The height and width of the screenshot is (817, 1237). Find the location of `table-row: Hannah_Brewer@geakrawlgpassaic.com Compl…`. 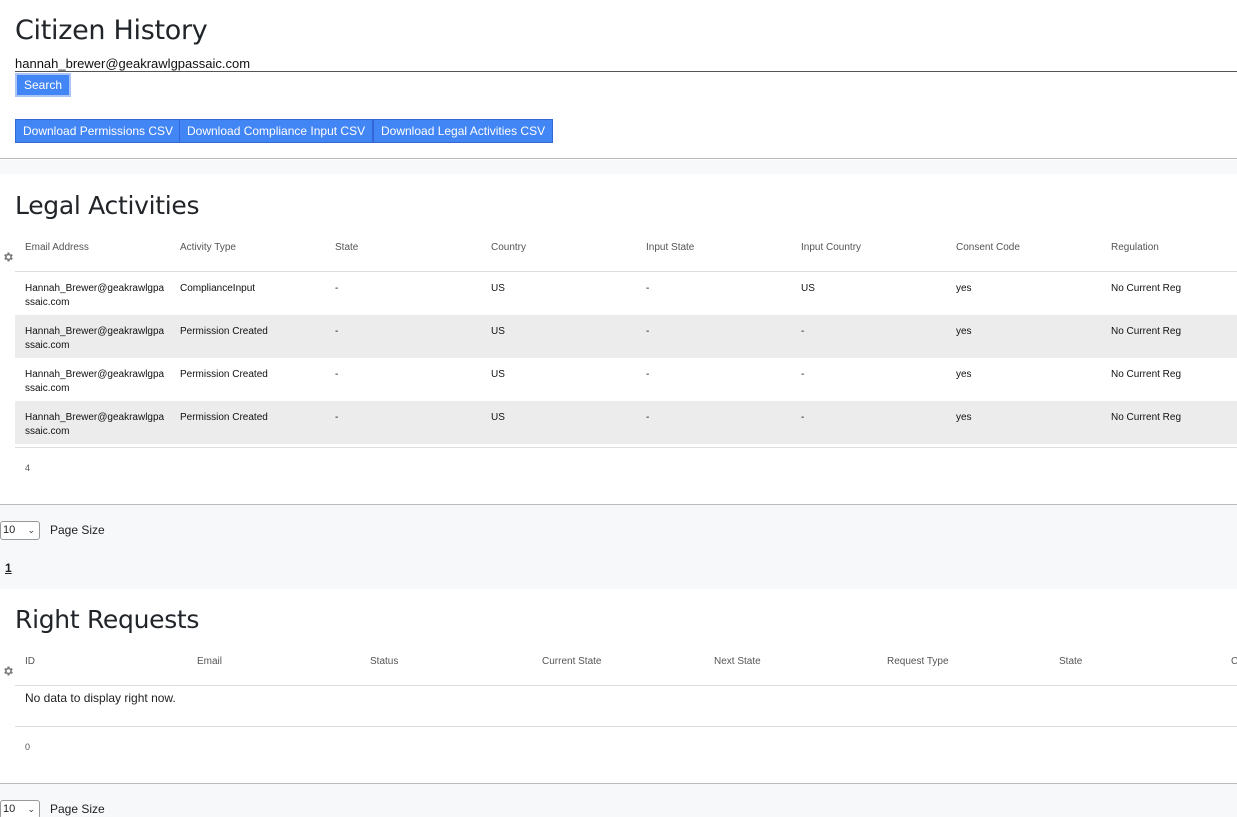

table-row: Hannah_Brewer@geakrawlgpassaic.com Compl… is located at coordinates (626, 293).